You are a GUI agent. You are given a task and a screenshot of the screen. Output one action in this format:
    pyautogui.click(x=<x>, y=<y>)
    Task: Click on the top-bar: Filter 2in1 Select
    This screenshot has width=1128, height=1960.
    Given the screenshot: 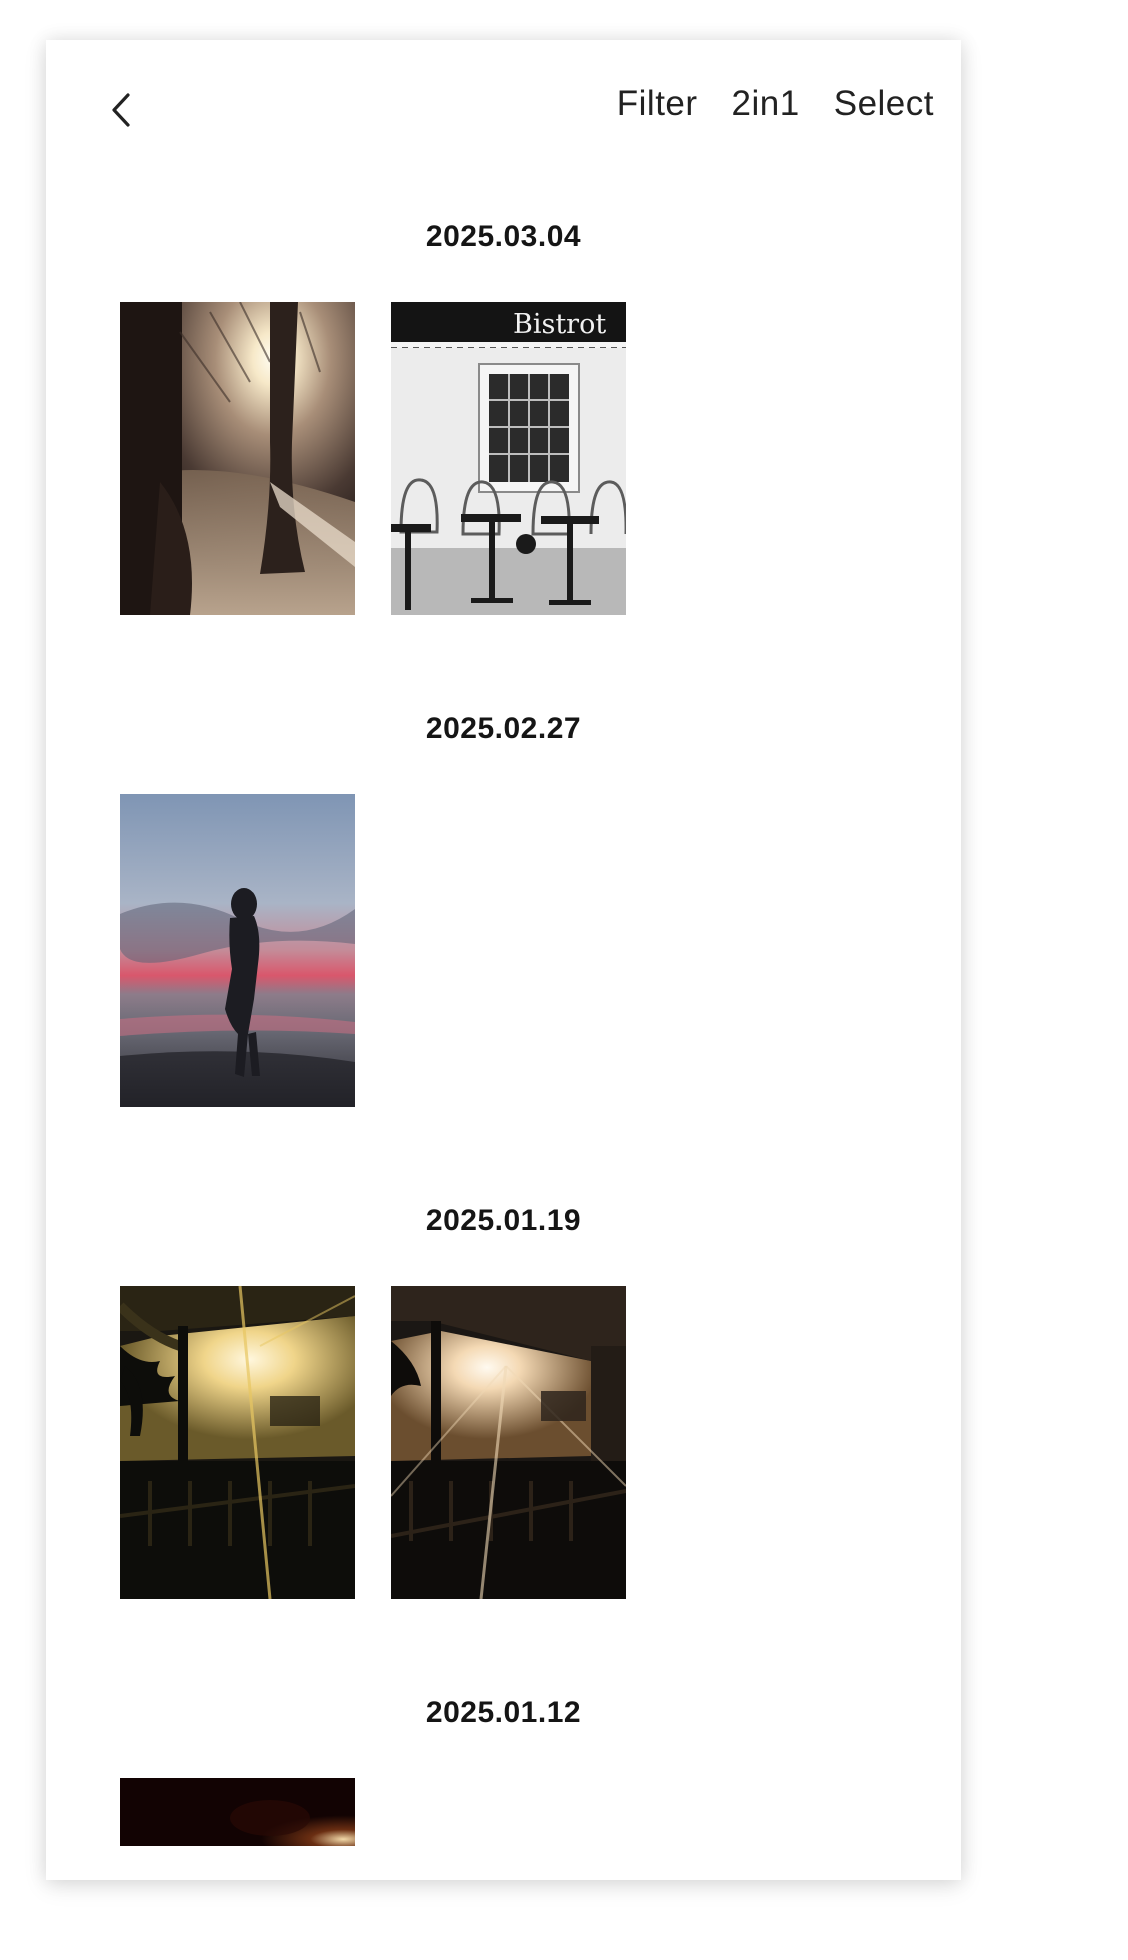 What is the action you would take?
    pyautogui.click(x=503, y=115)
    